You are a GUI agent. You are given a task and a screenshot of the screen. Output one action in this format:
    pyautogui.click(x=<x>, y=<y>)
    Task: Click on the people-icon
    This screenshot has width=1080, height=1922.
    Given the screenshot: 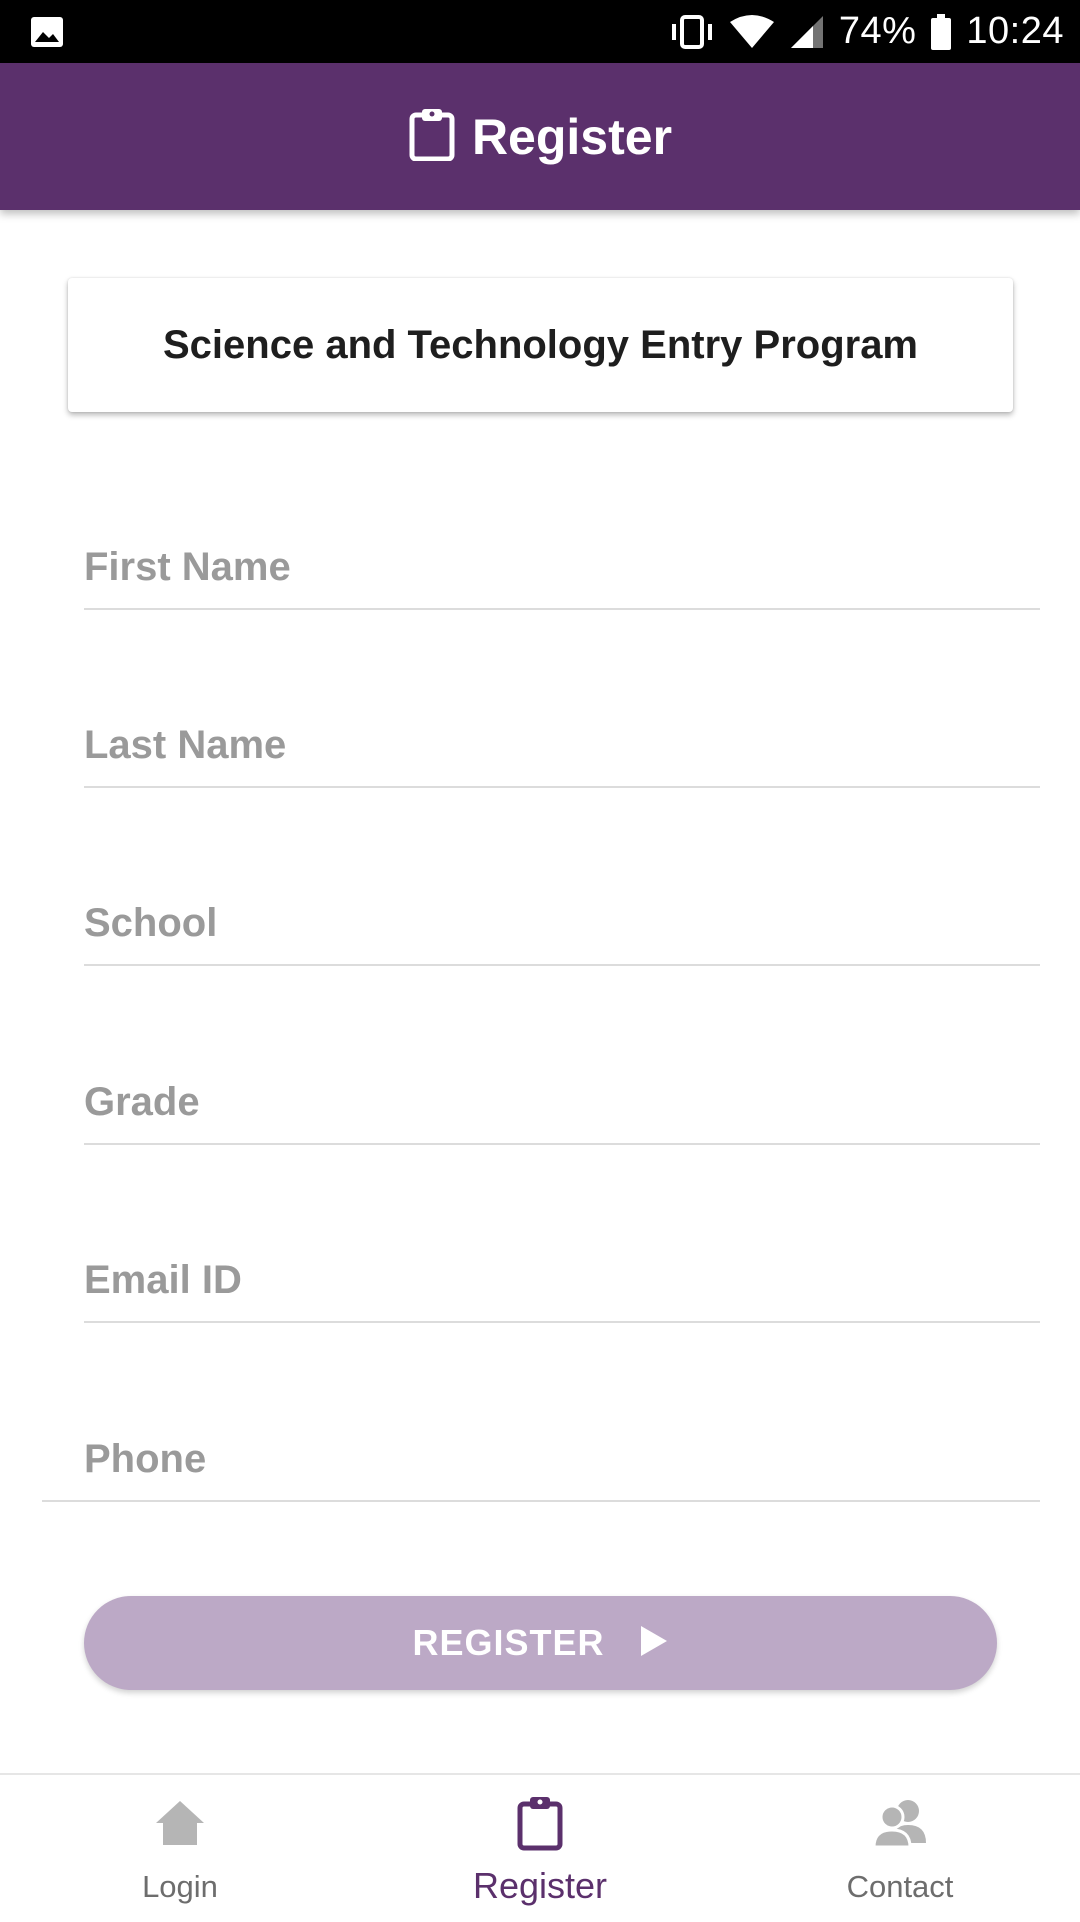 What is the action you would take?
    pyautogui.click(x=900, y=1825)
    